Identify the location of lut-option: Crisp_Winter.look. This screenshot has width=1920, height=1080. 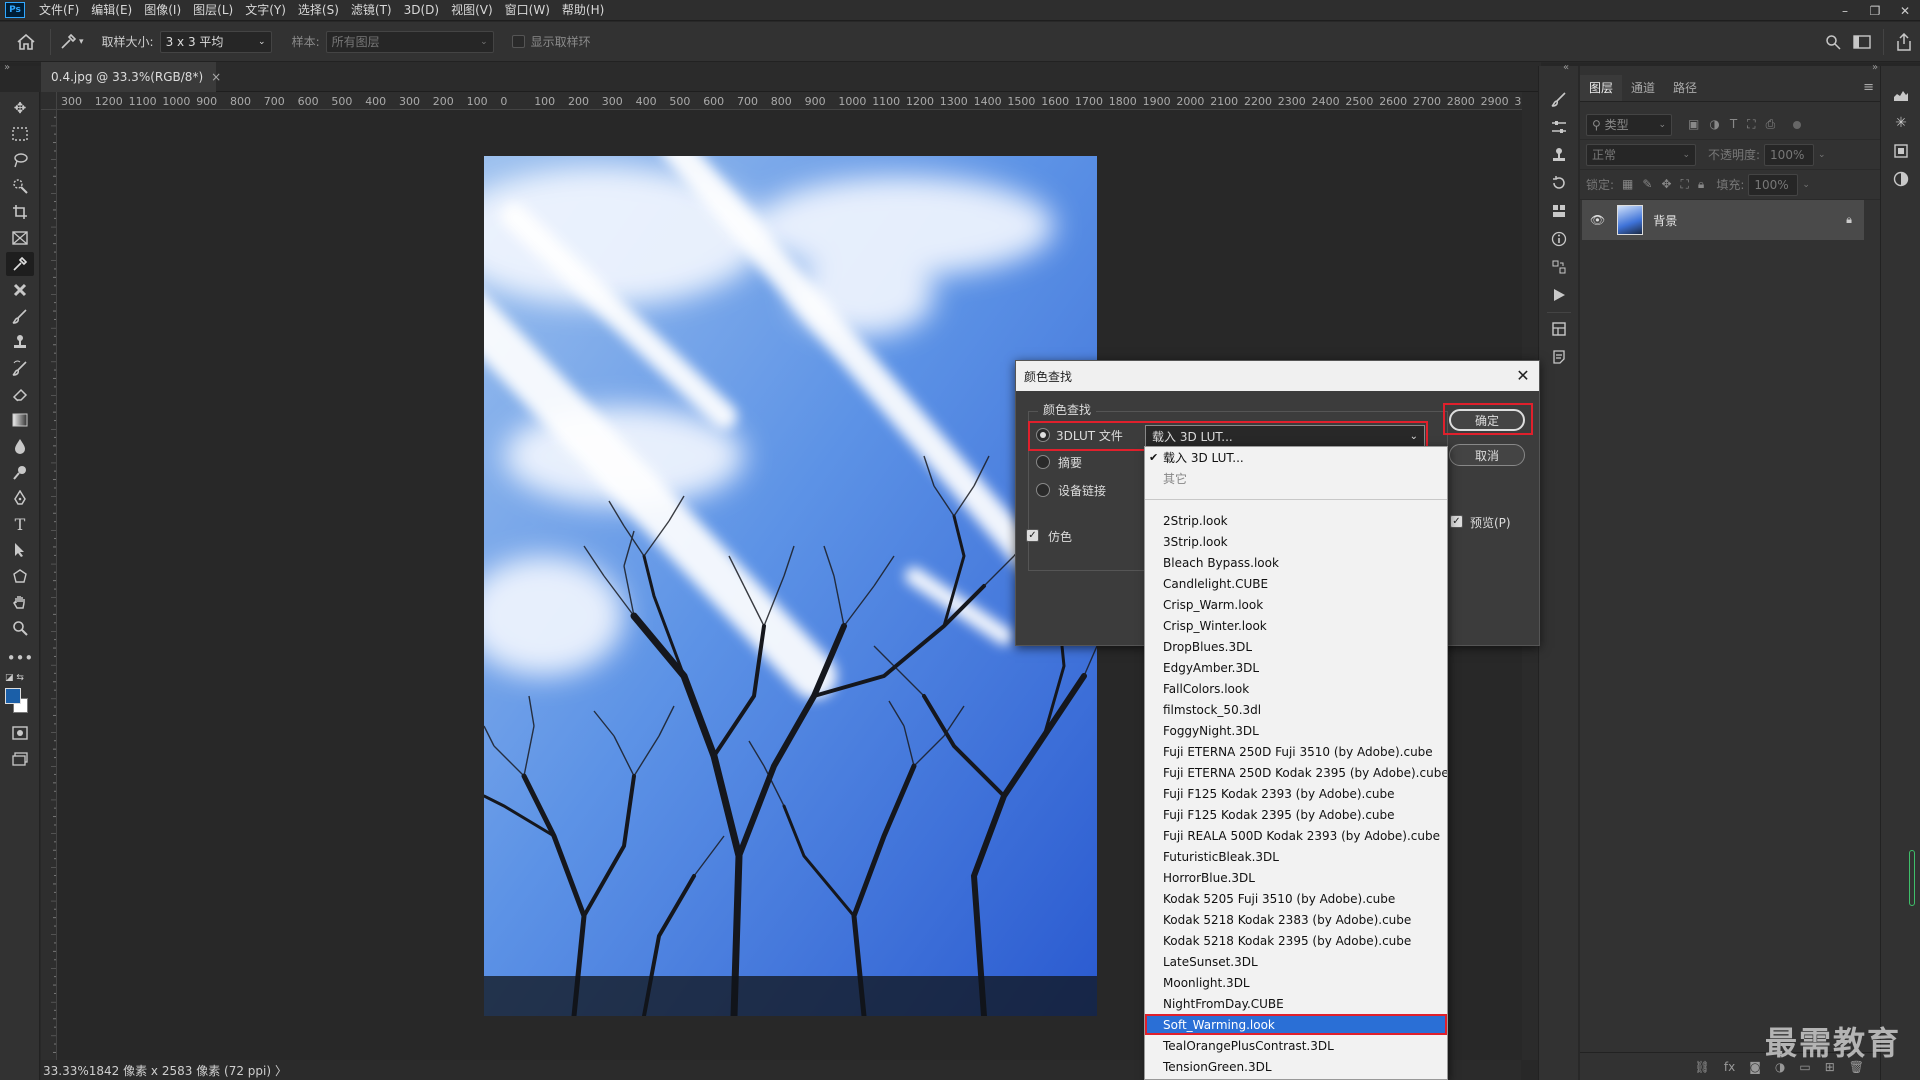
(1296, 625).